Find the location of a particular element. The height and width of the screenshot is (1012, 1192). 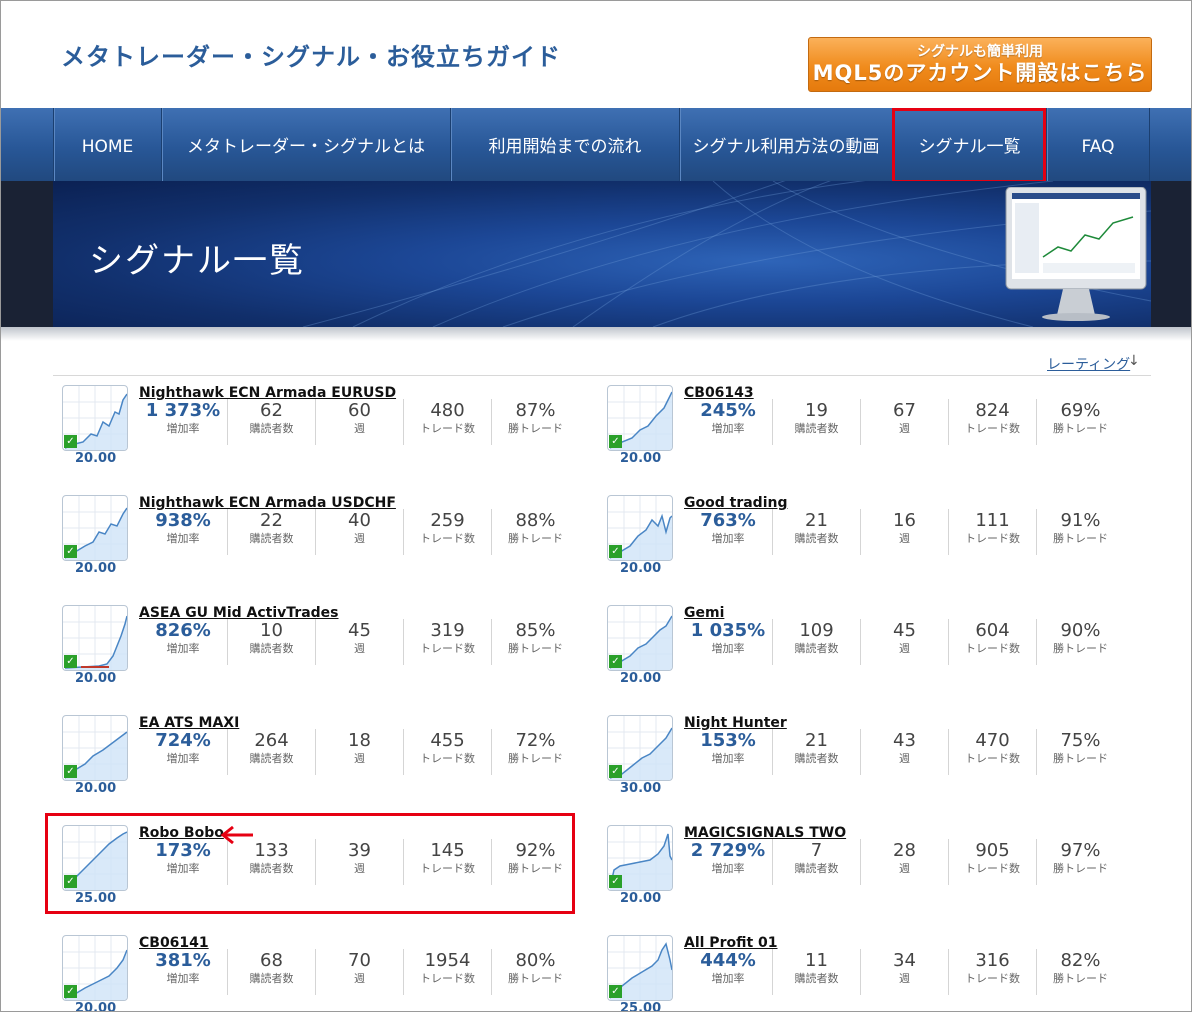

sort-rating-link: レーティング is located at coordinates (1088, 364).